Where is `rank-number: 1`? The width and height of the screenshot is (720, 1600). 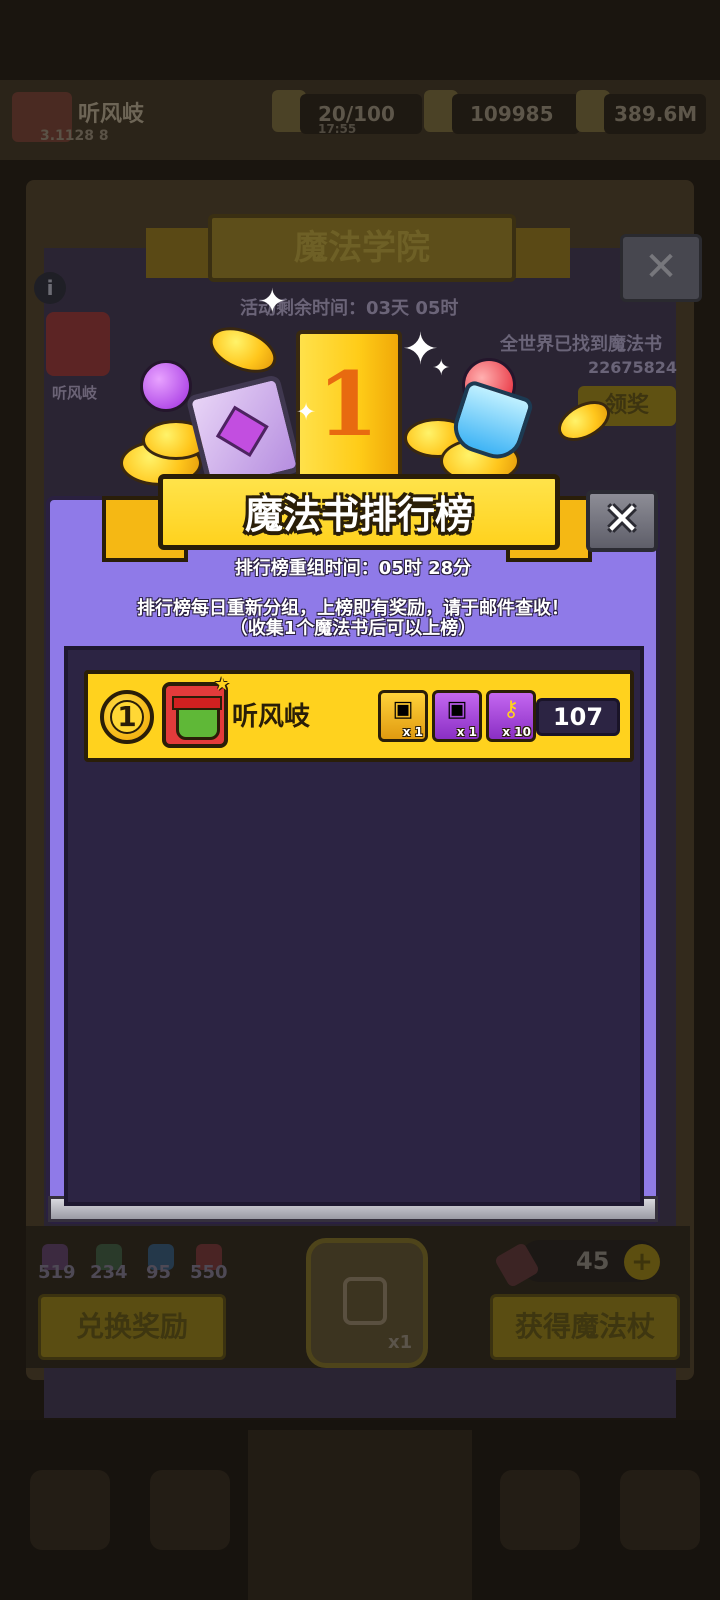 rank-number: 1 is located at coordinates (127, 716).